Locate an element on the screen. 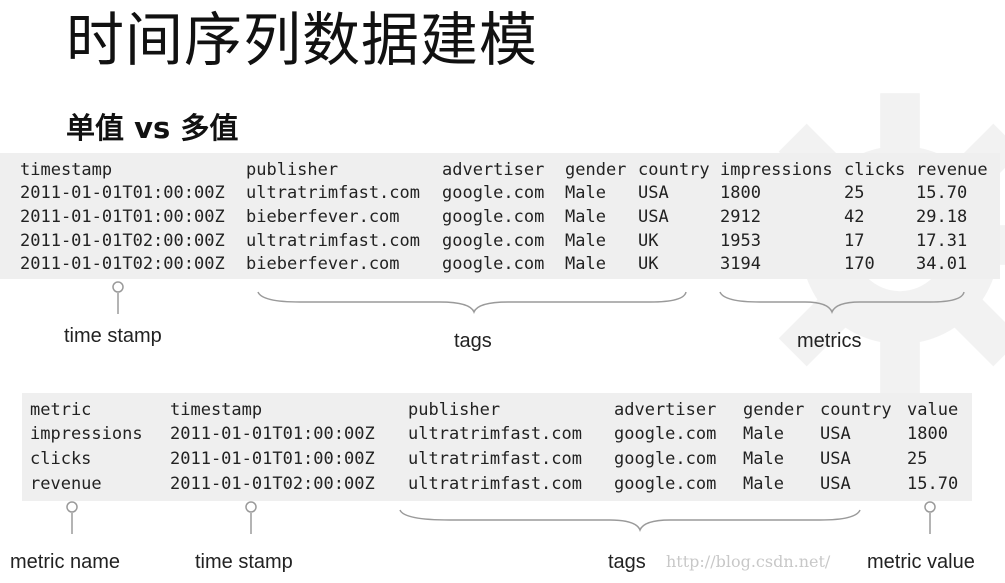  metric-name-label: metric name is located at coordinates (65, 562).